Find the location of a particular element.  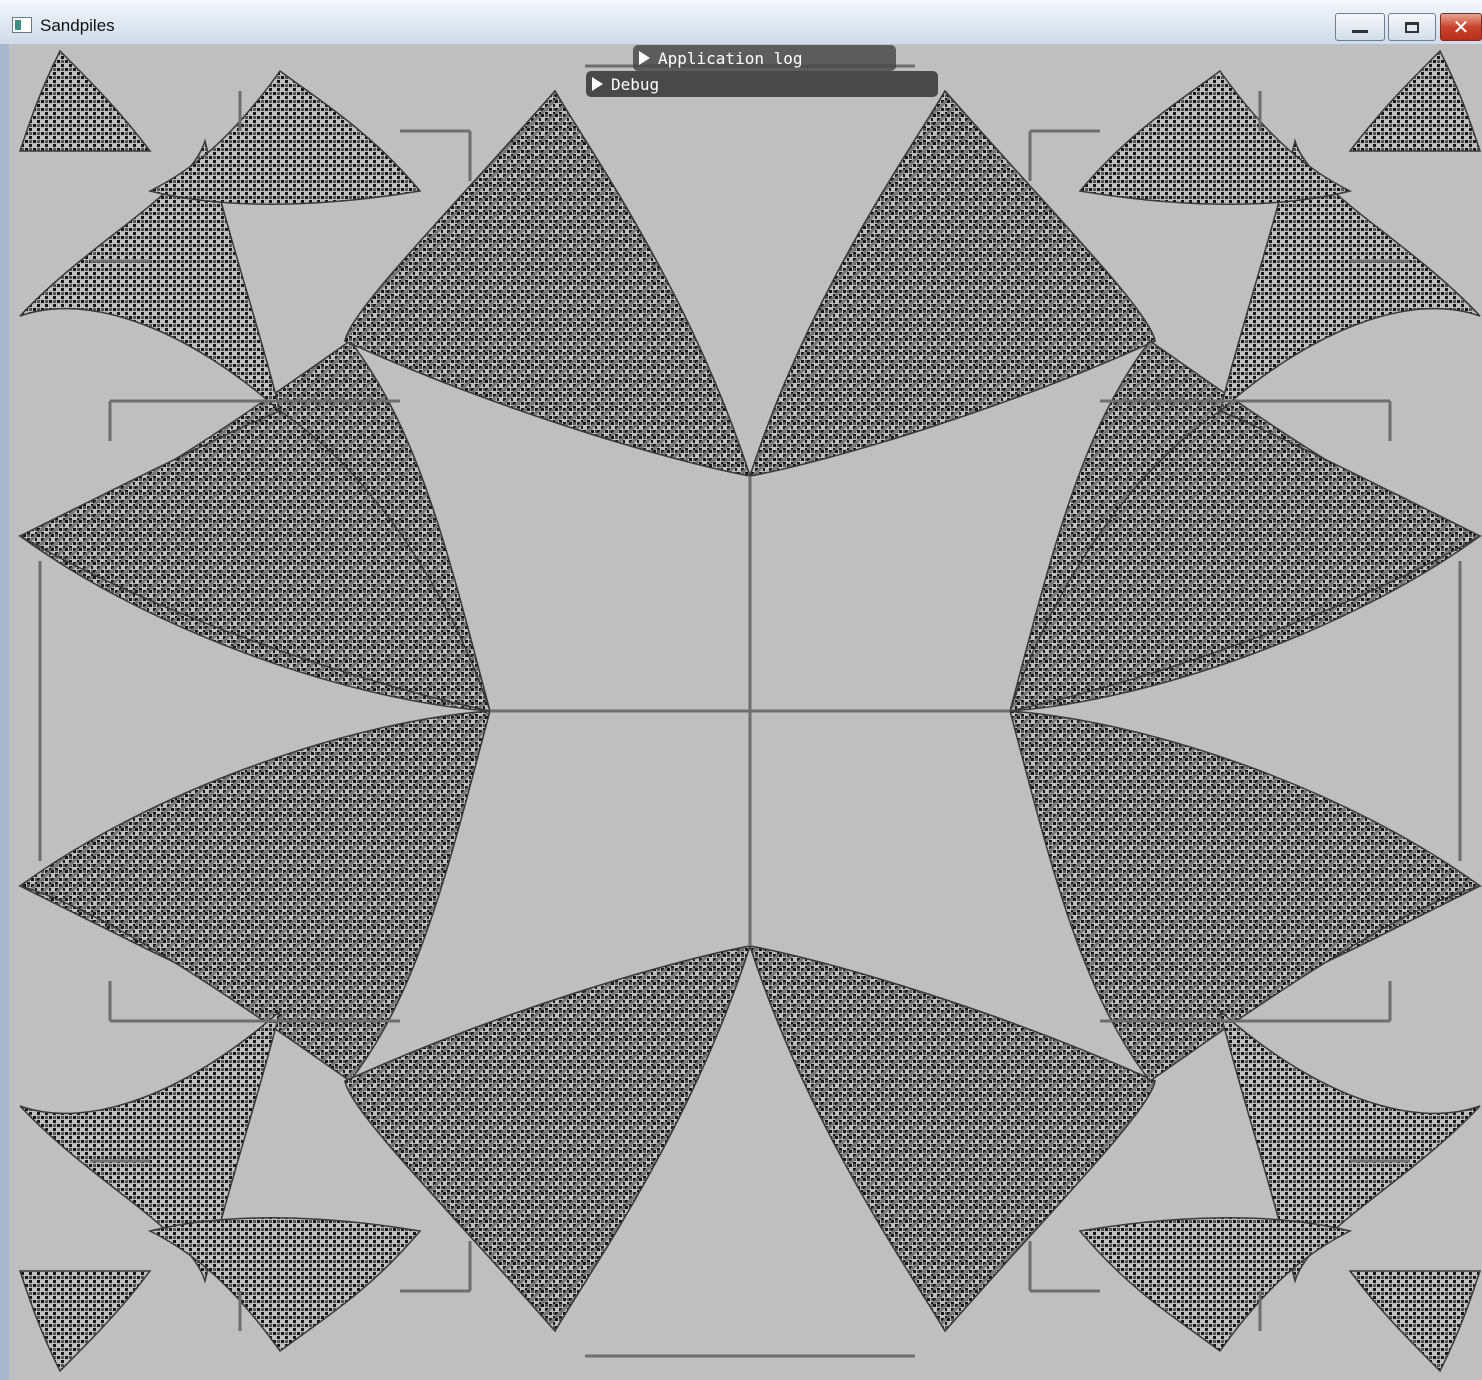

minimize-button is located at coordinates (1360, 27).